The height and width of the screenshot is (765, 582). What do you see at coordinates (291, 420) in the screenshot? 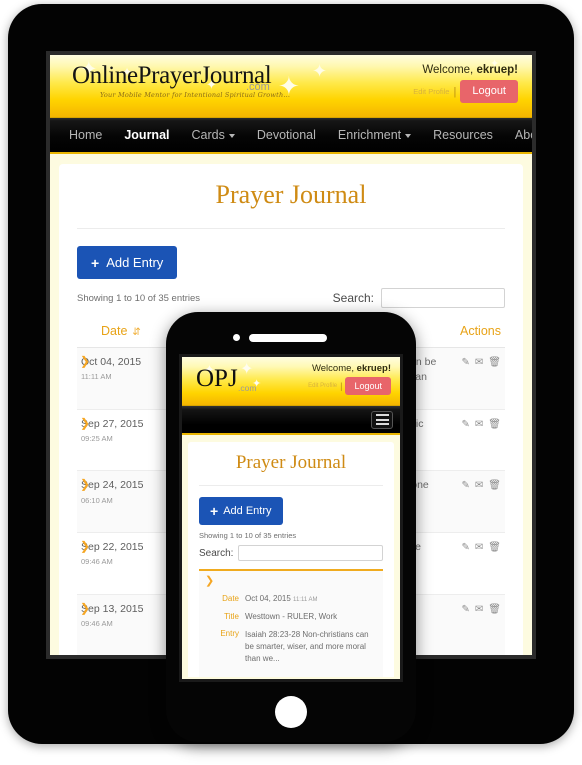
I see `mobile-navigation-bar` at bounding box center [291, 420].